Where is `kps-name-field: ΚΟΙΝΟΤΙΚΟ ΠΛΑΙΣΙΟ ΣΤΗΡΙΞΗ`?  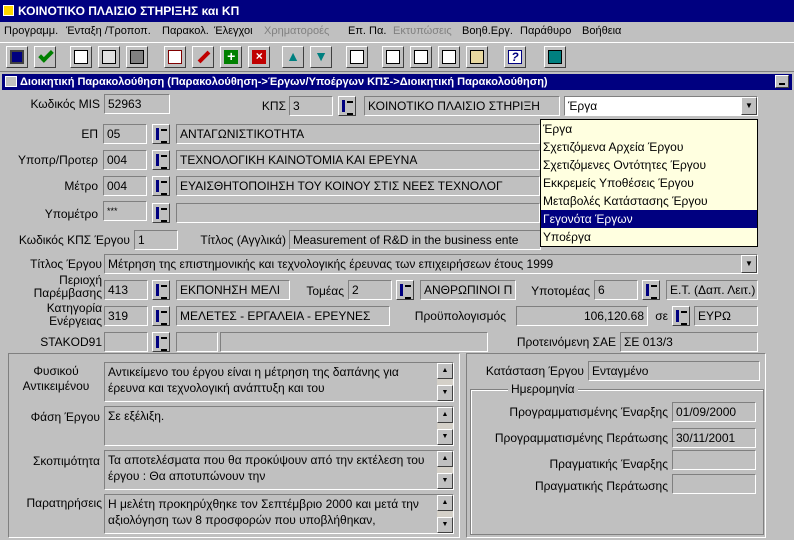
kps-name-field: ΚΟΙΝΟΤΙΚΟ ΠΛΑΙΣΙΟ ΣΤΗΡΙΞΗ is located at coordinates (462, 106).